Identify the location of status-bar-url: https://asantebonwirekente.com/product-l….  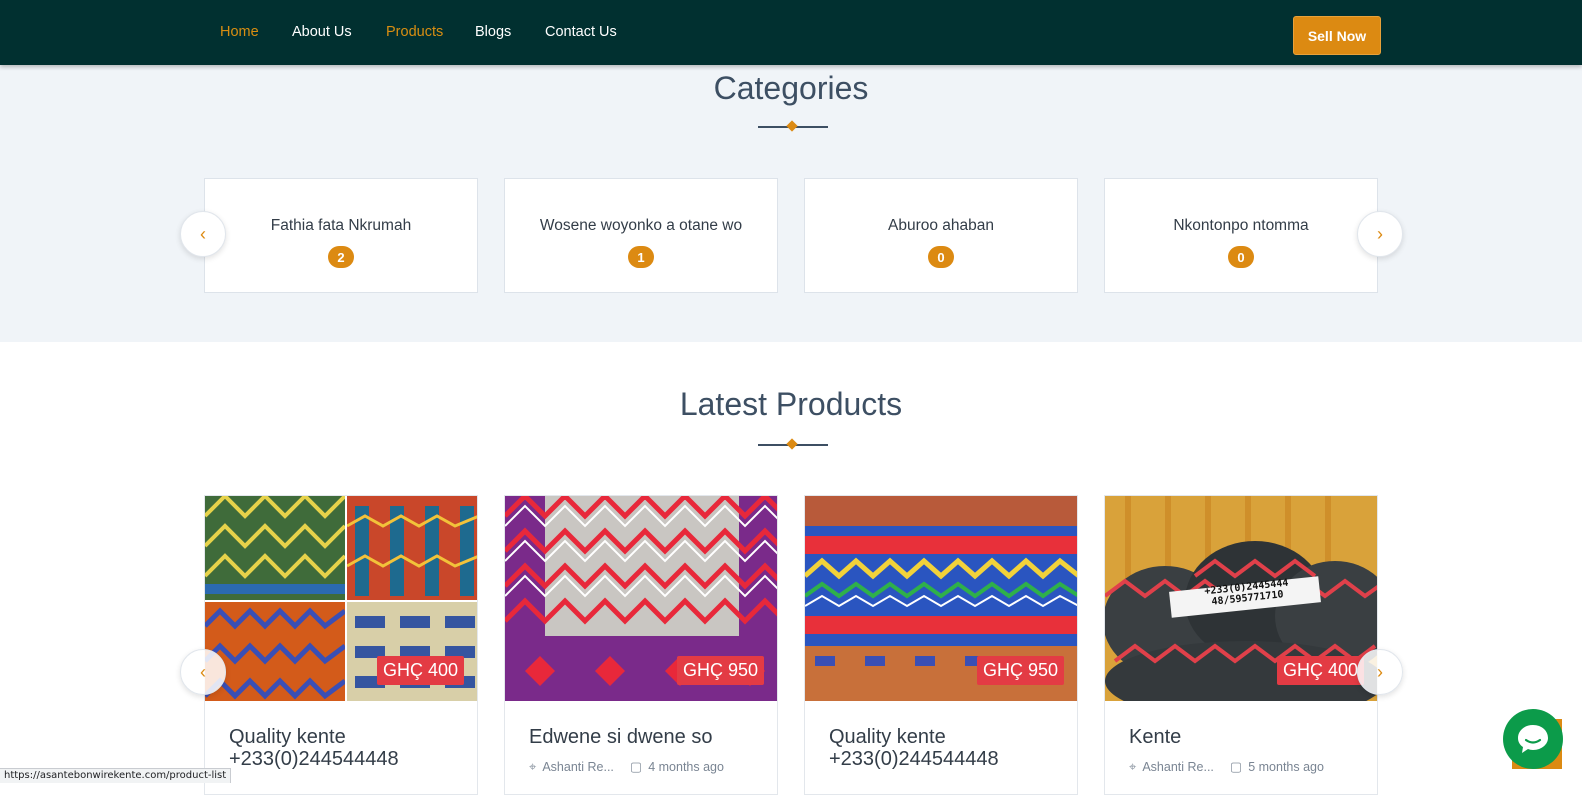
(116, 775).